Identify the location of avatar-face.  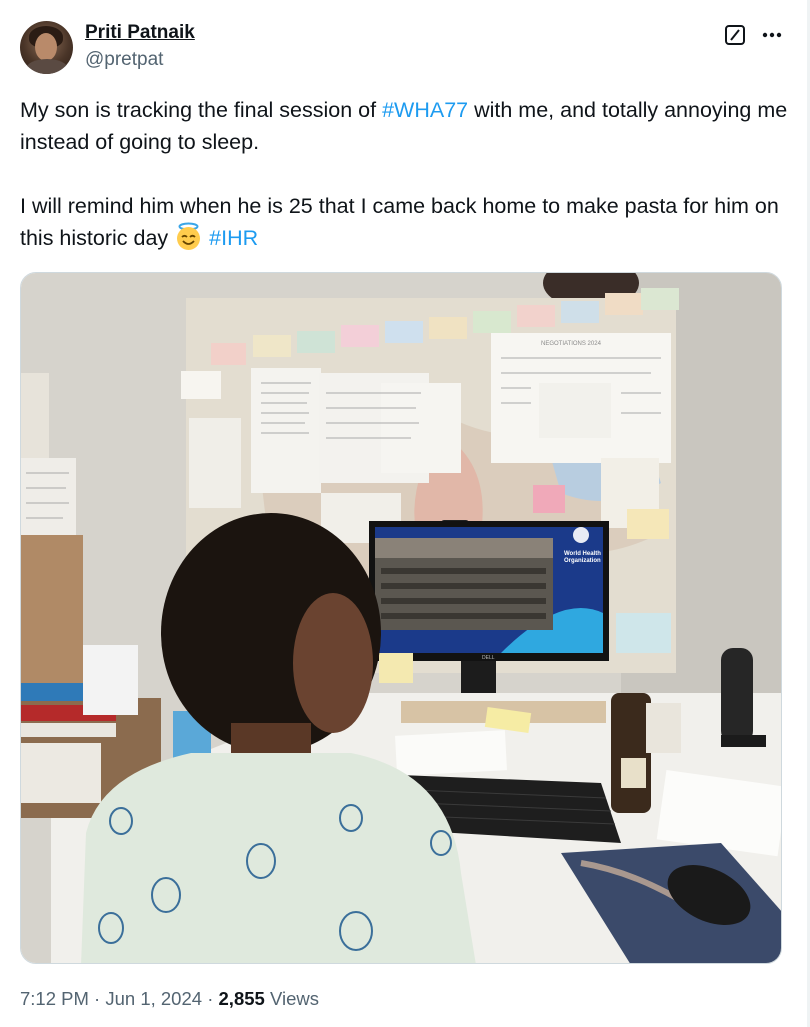
(46, 47).